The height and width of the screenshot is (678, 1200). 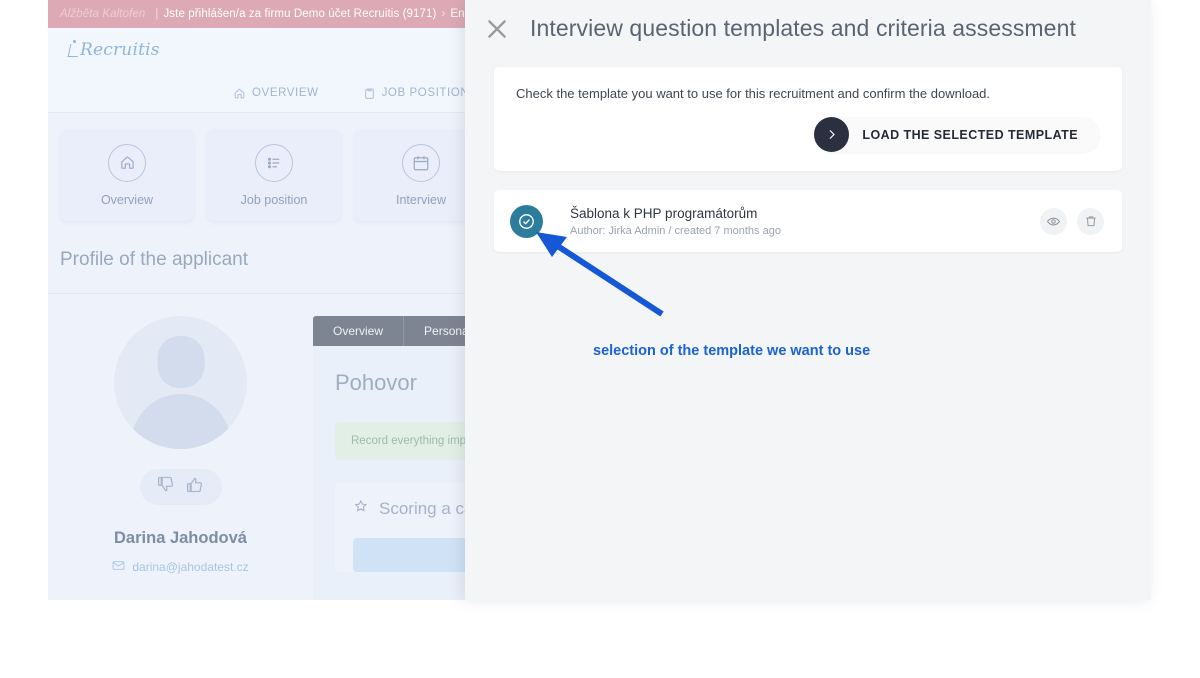 What do you see at coordinates (1072, 221) in the screenshot?
I see `template-actions` at bounding box center [1072, 221].